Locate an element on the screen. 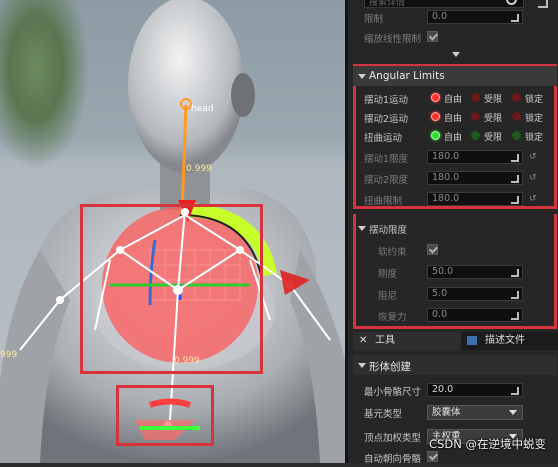  highlight-box-sphere is located at coordinates (171, 289).